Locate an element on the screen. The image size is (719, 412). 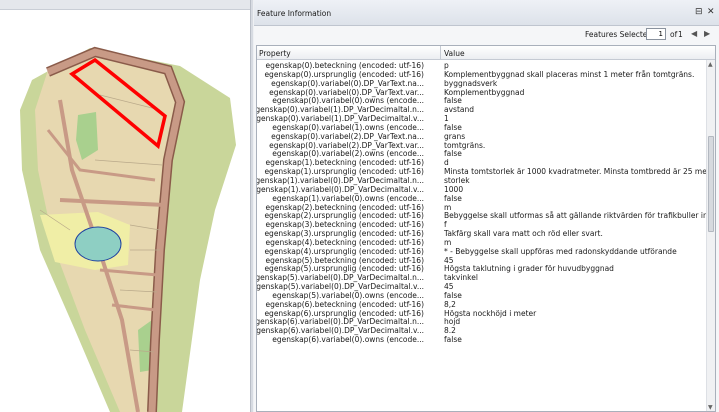
column-separator is located at coordinates (440, 53).